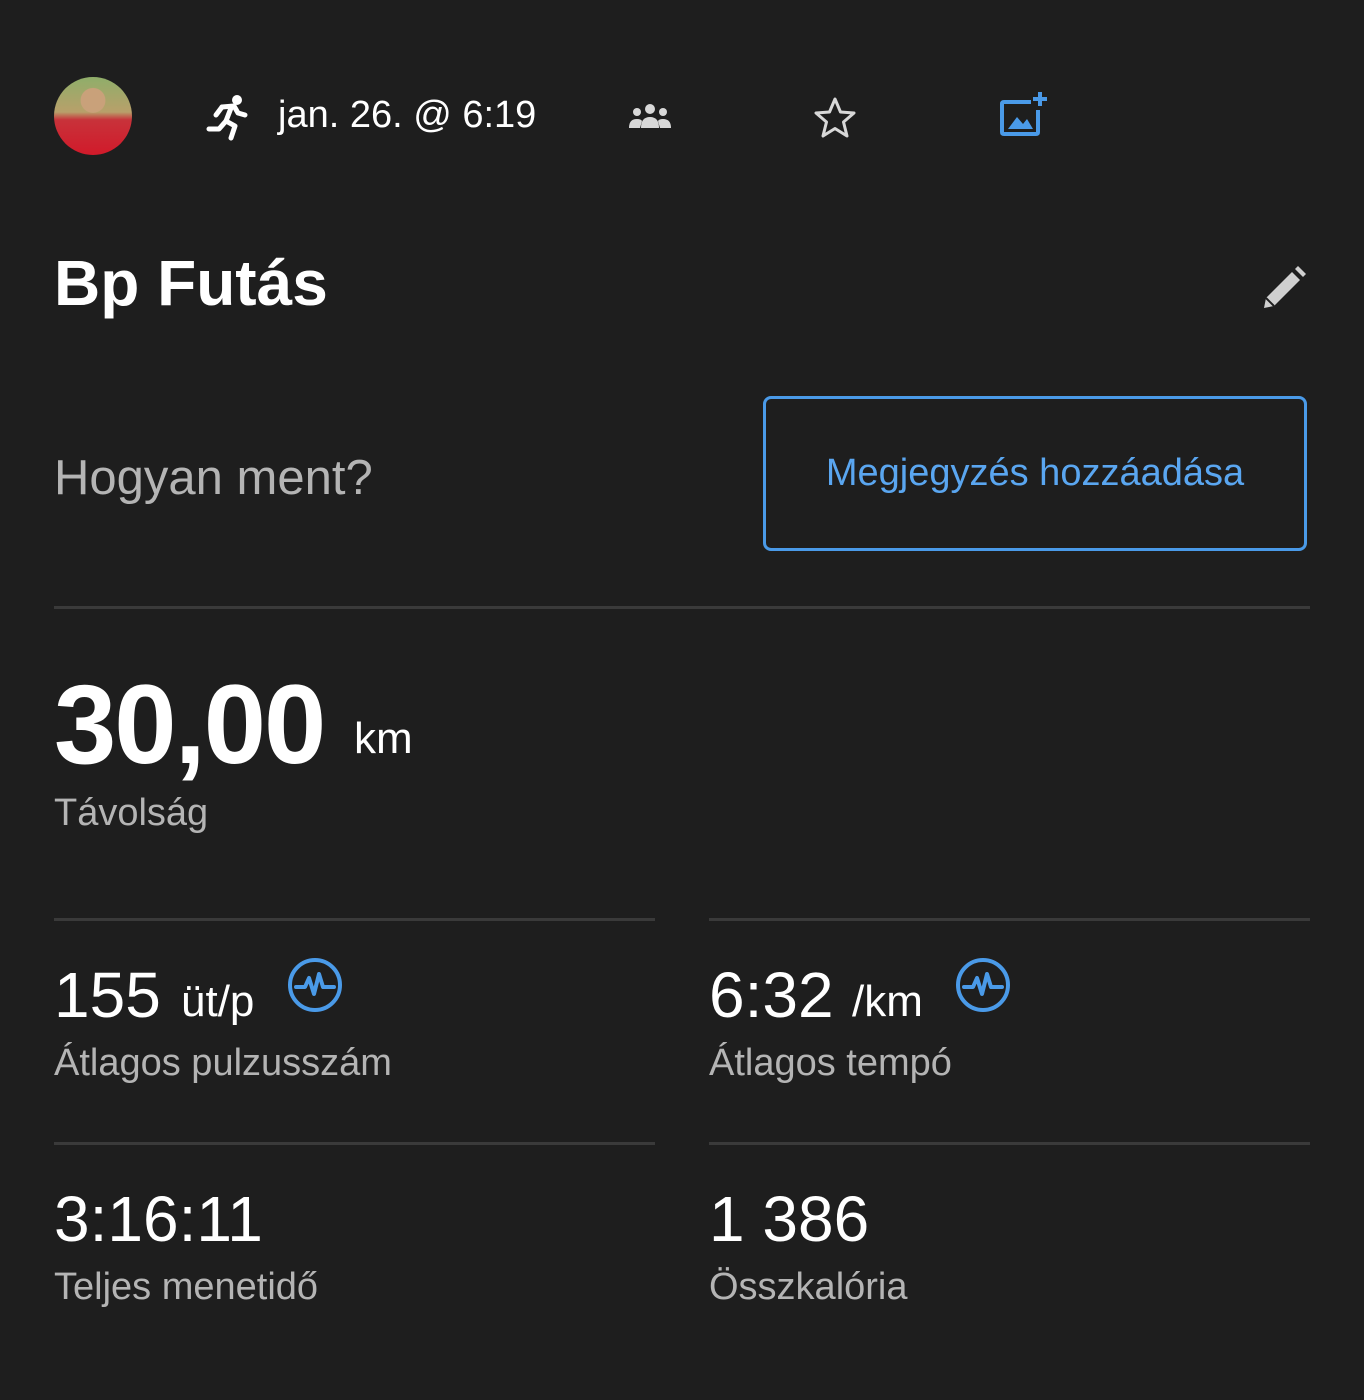 This screenshot has height=1400, width=1364. Describe the element at coordinates (407, 115) in the screenshot. I see `activity-date: jan. 26. @ 6:19` at that location.